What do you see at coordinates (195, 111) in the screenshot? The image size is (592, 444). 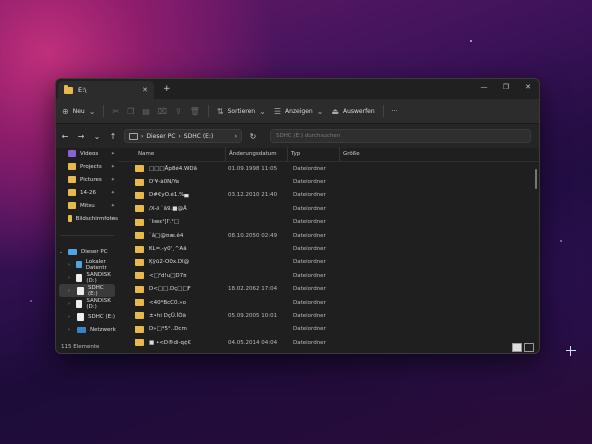 I see `delete-button: 🗑` at bounding box center [195, 111].